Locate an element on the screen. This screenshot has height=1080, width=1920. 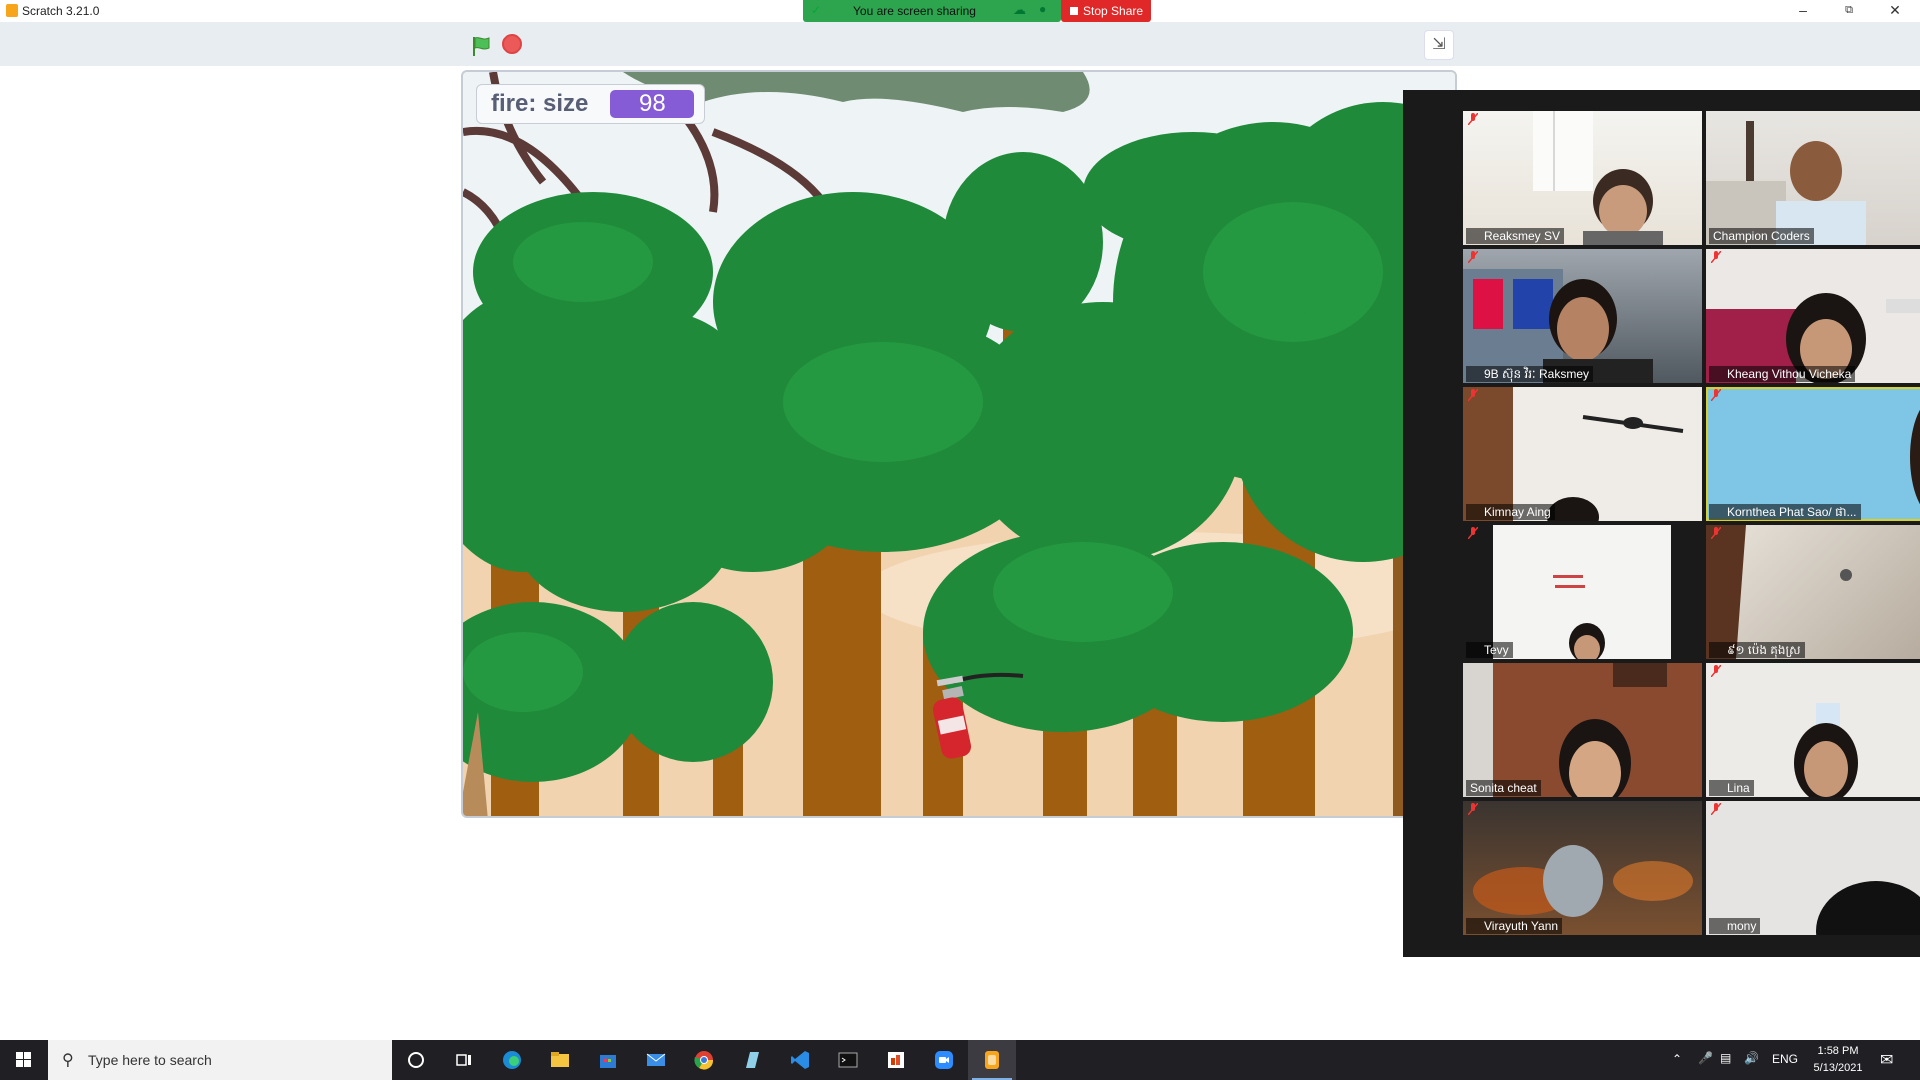
restore-icon: ⧉ is located at coordinates (1849, 11).